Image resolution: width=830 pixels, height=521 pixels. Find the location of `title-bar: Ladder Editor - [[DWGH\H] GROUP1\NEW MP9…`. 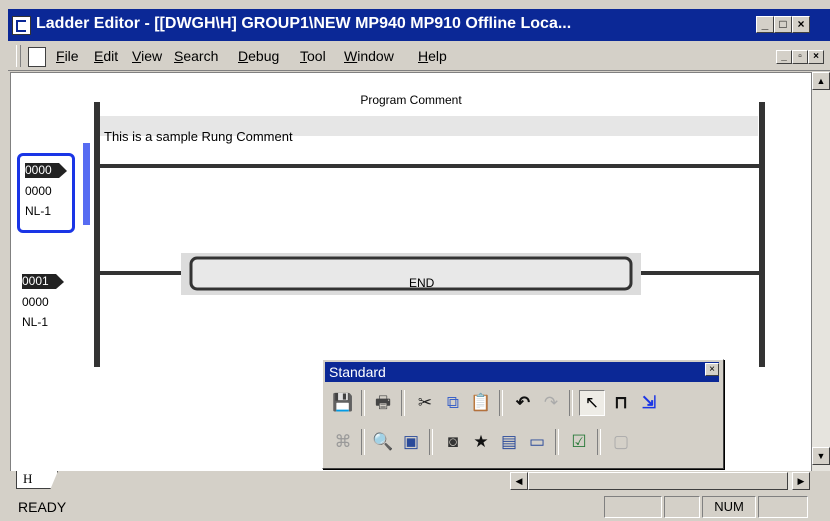

title-bar: Ladder Editor - [[DWGH\H] GROUP1\NEW MP9… is located at coordinates (419, 25).